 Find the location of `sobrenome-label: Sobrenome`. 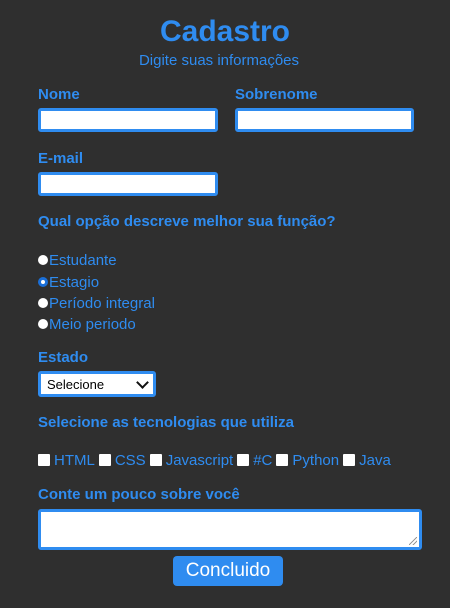

sobrenome-label: Sobrenome is located at coordinates (276, 94).